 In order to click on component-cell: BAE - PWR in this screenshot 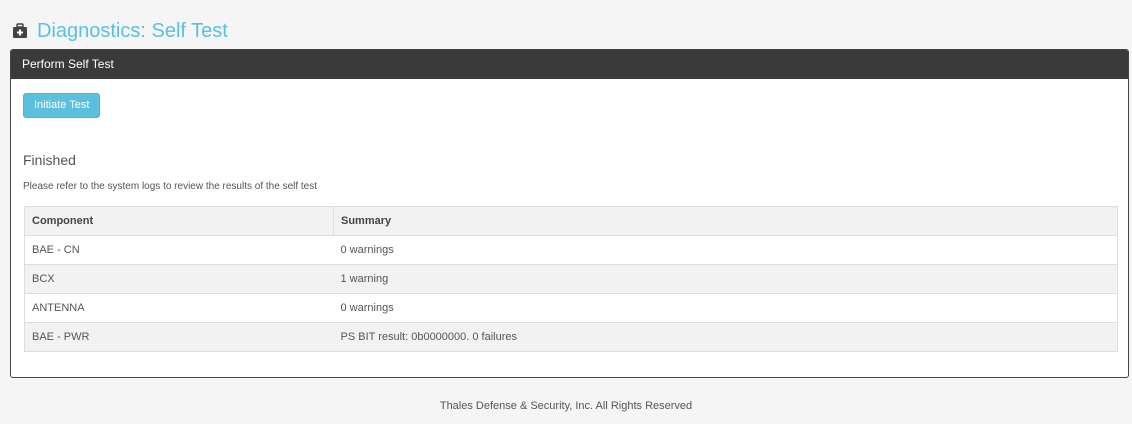, I will do `click(179, 337)`.